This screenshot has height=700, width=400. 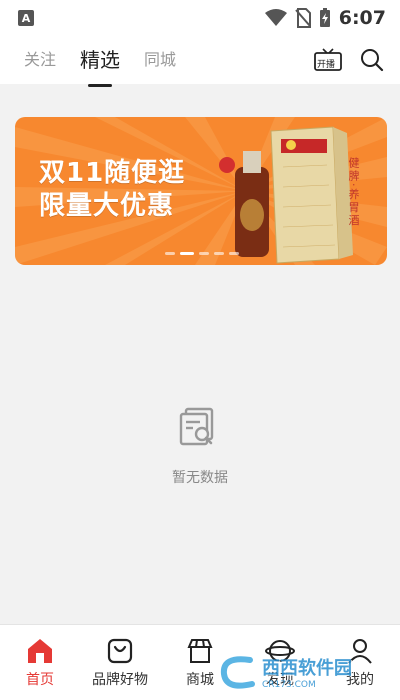 I want to click on clock: 6:07, so click(x=362, y=18).